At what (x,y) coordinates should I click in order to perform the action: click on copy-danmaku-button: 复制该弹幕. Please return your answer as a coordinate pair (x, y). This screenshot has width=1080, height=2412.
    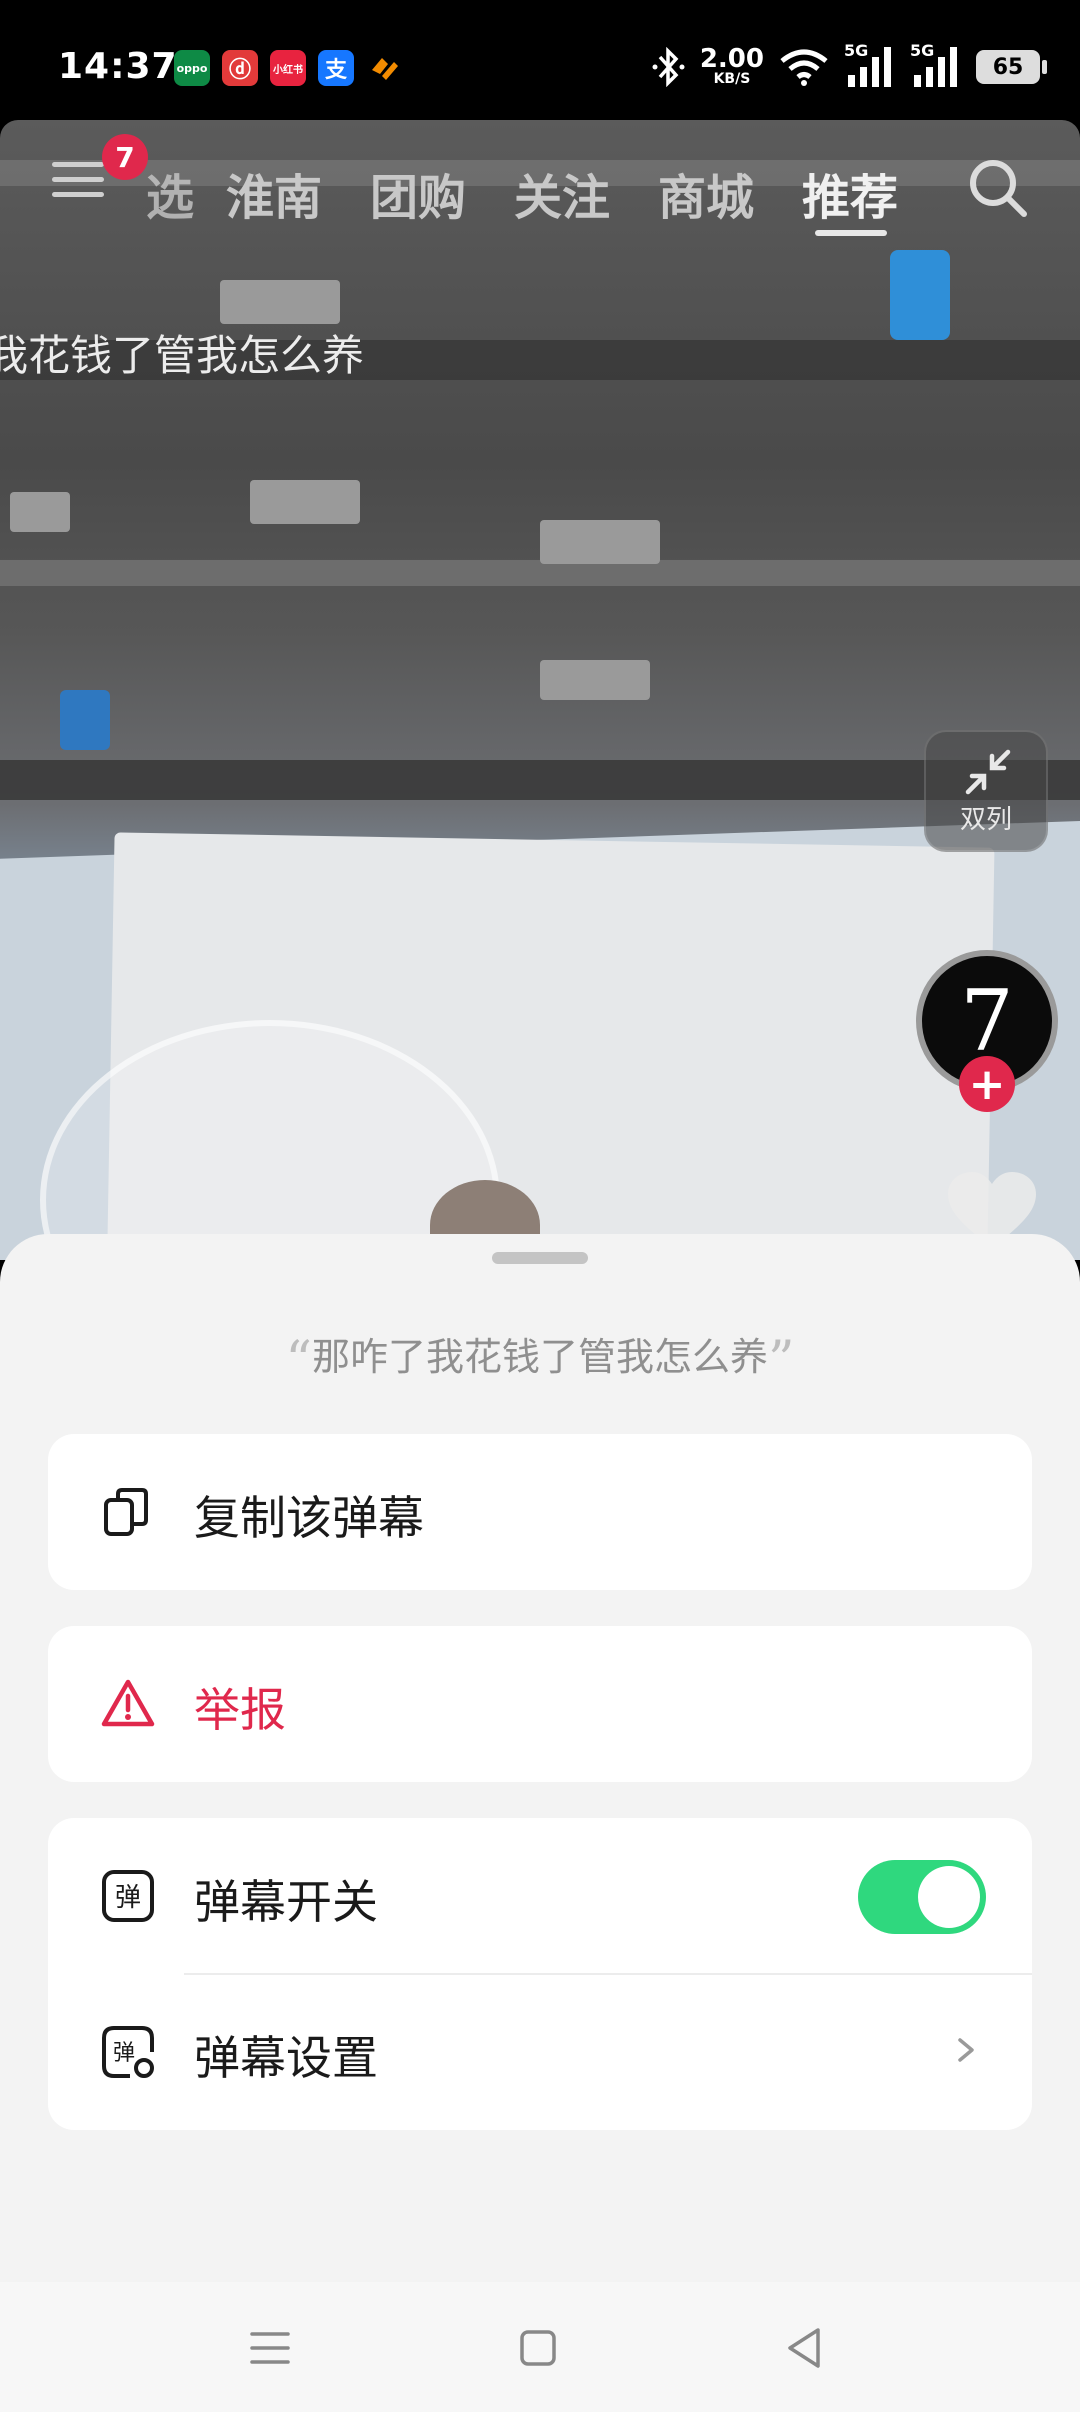
    Looking at the image, I should click on (540, 1512).